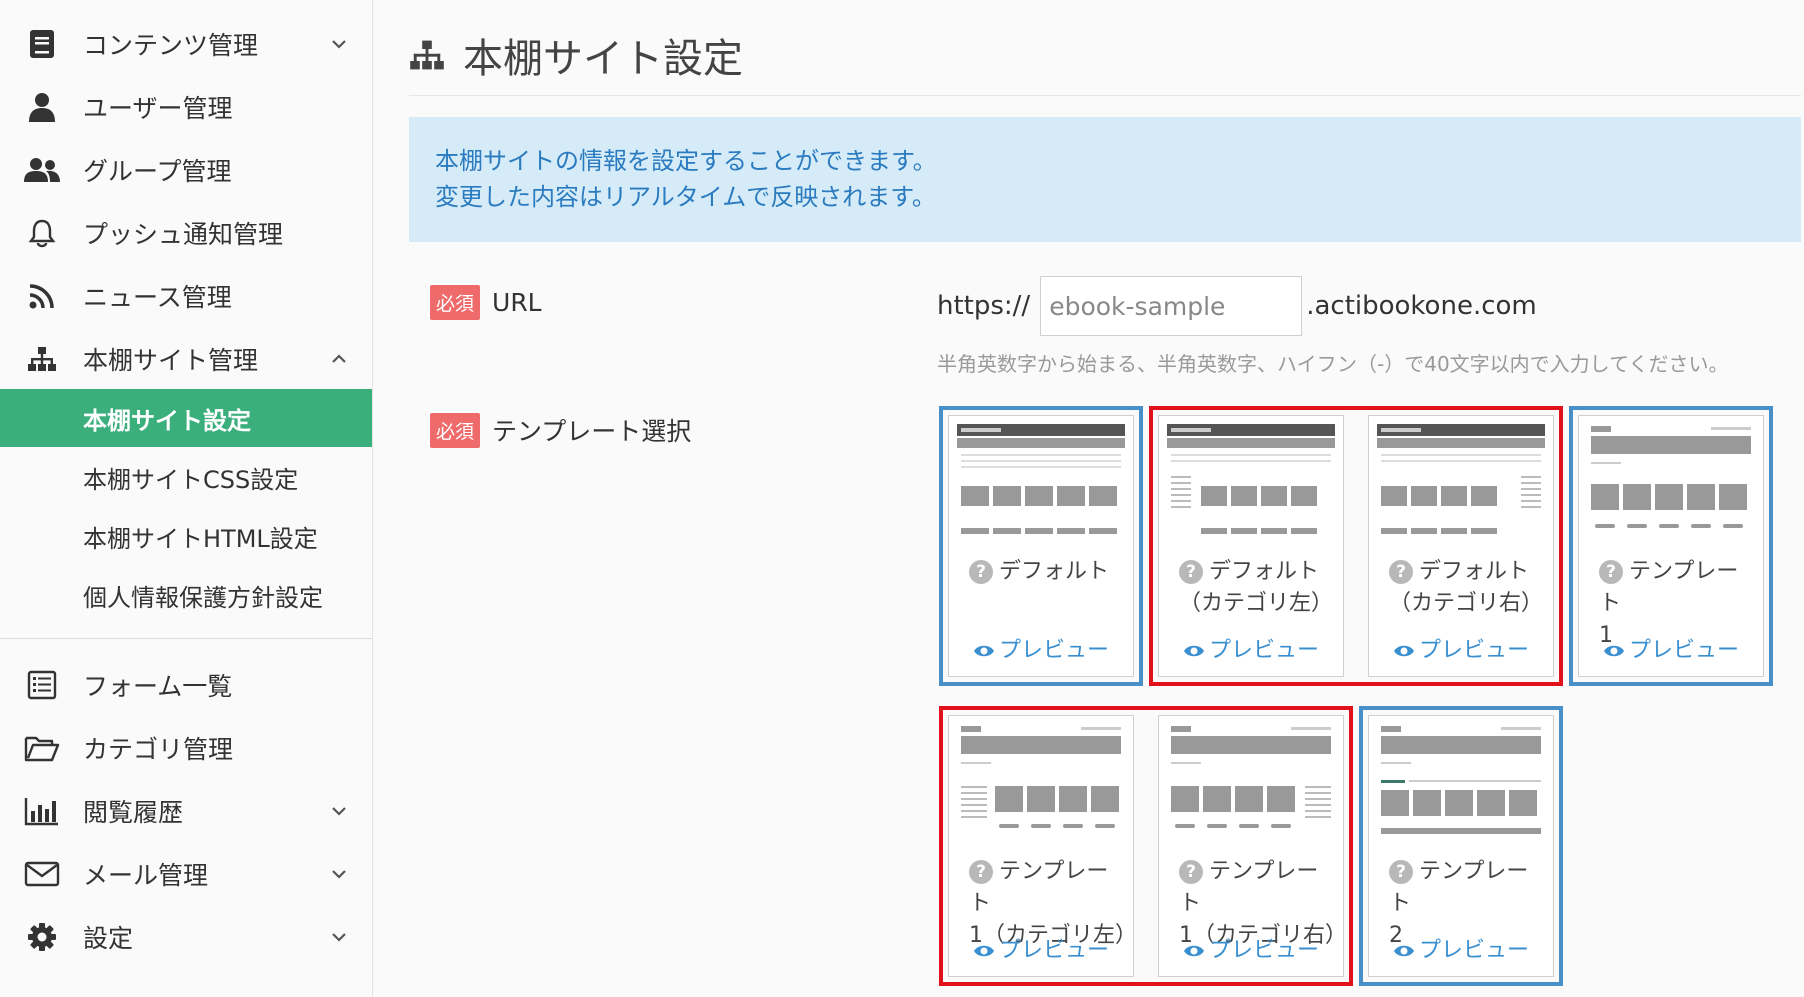  I want to click on sidebar-item-users: ユーザー管理, so click(186, 107).